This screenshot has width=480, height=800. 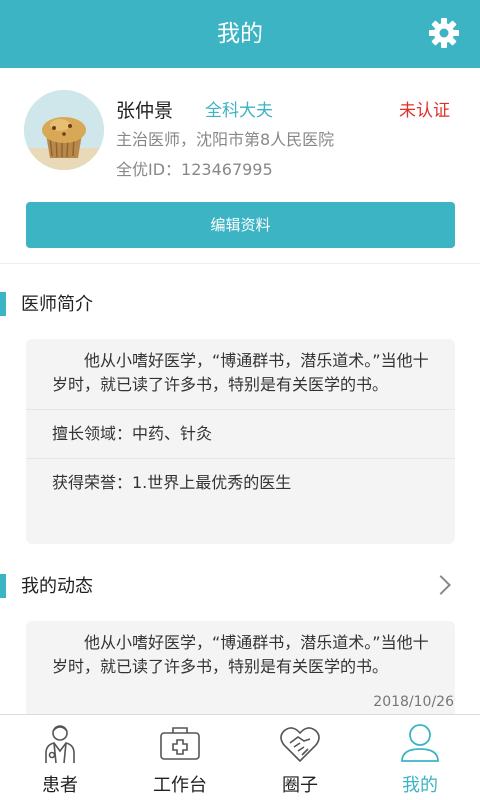 What do you see at coordinates (60, 785) in the screenshot?
I see `tab-label: 患者` at bounding box center [60, 785].